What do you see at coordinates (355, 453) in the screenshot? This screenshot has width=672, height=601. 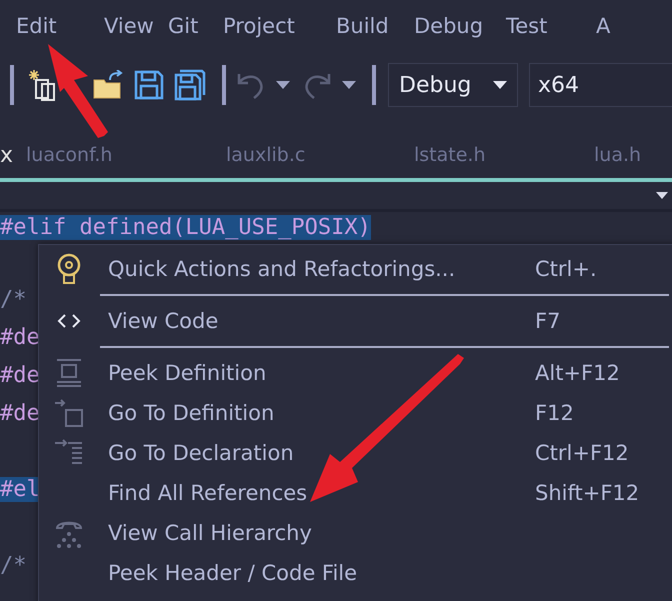 I see `menu-entry: Go To Declaration Ctrl+F12` at bounding box center [355, 453].